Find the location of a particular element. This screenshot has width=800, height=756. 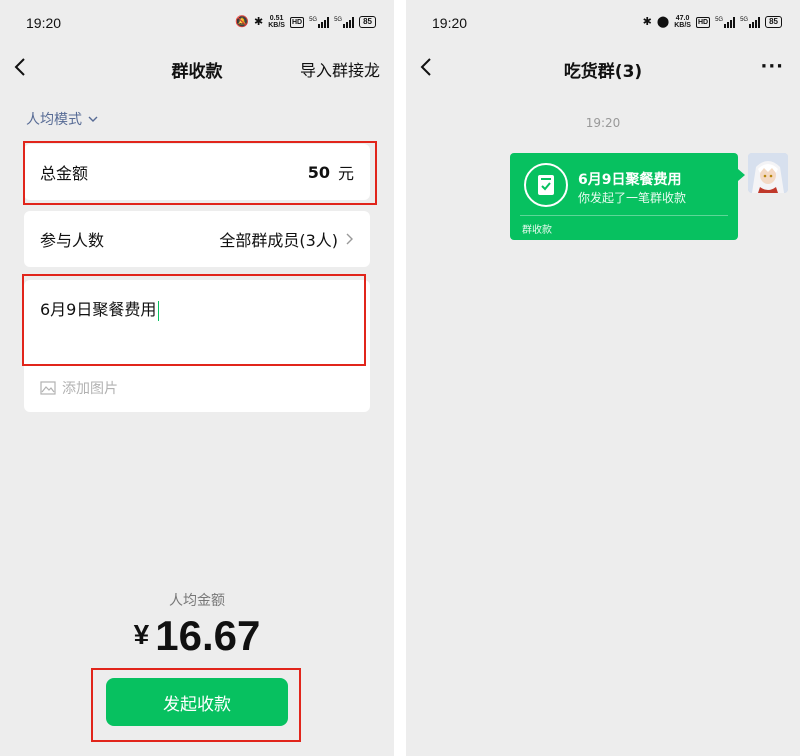

nav-bar: 吃货群(3) ··· is located at coordinates (603, 68).